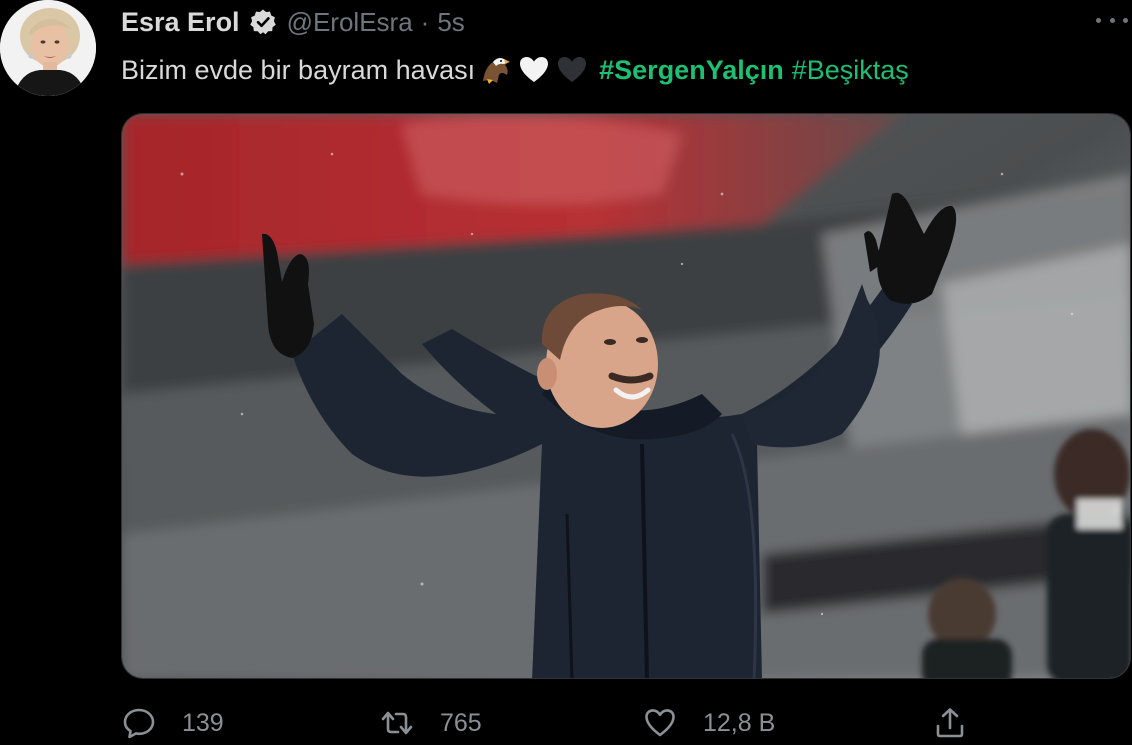  I want to click on heart-icon, so click(660, 723).